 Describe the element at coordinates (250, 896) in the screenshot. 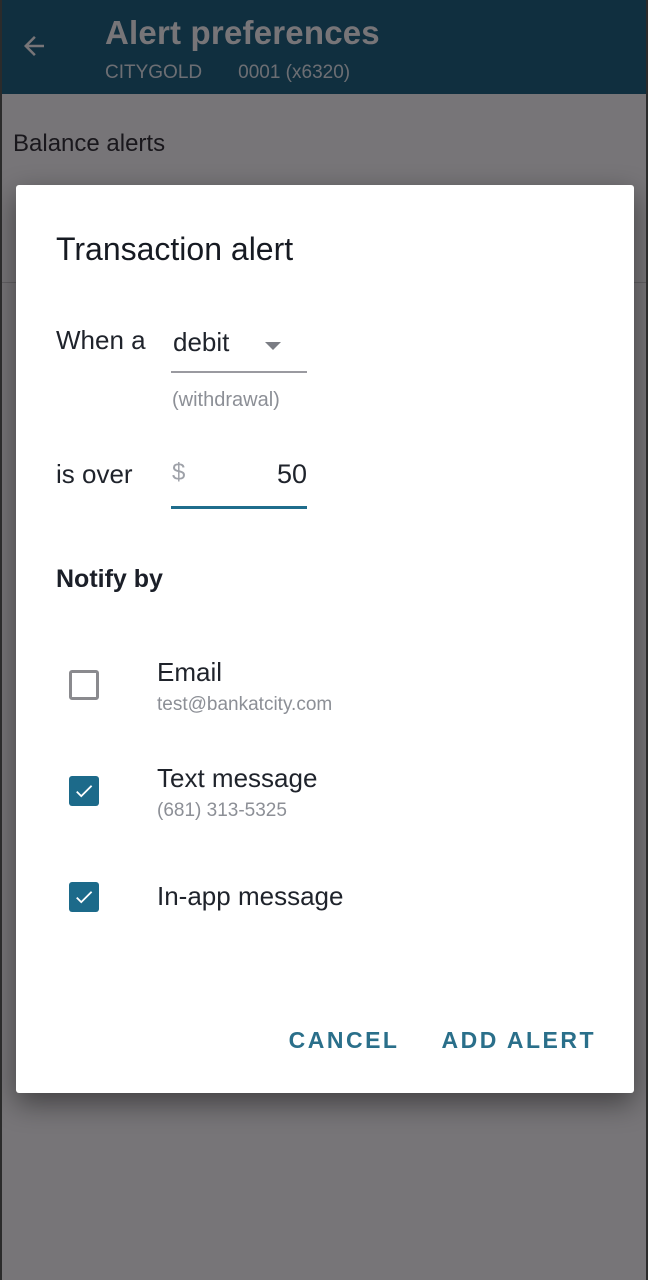

I see `option-label: In-app message` at that location.